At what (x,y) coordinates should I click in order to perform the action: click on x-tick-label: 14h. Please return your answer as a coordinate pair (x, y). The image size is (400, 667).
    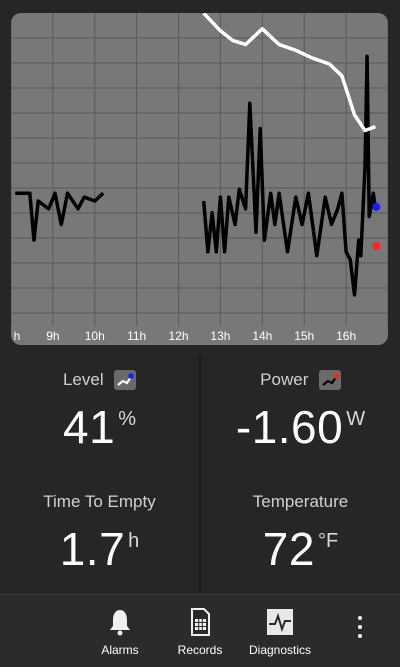
    Looking at the image, I should click on (262, 336).